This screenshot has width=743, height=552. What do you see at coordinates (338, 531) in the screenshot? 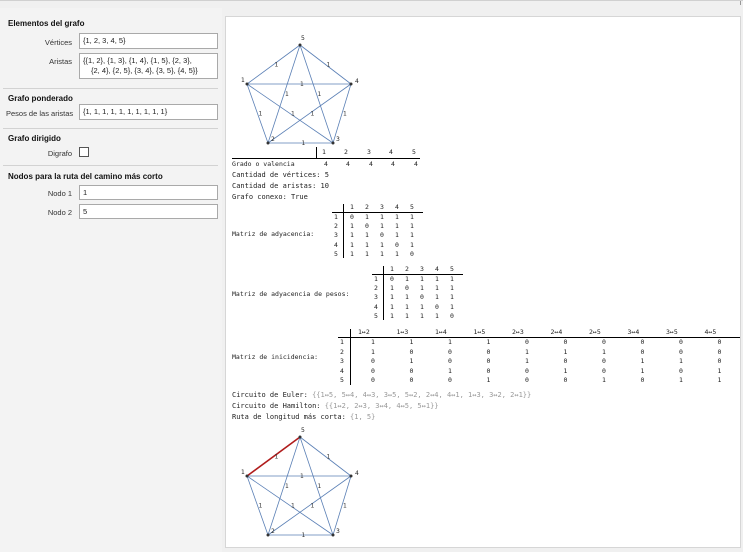
I see `vertex-label: 3` at bounding box center [338, 531].